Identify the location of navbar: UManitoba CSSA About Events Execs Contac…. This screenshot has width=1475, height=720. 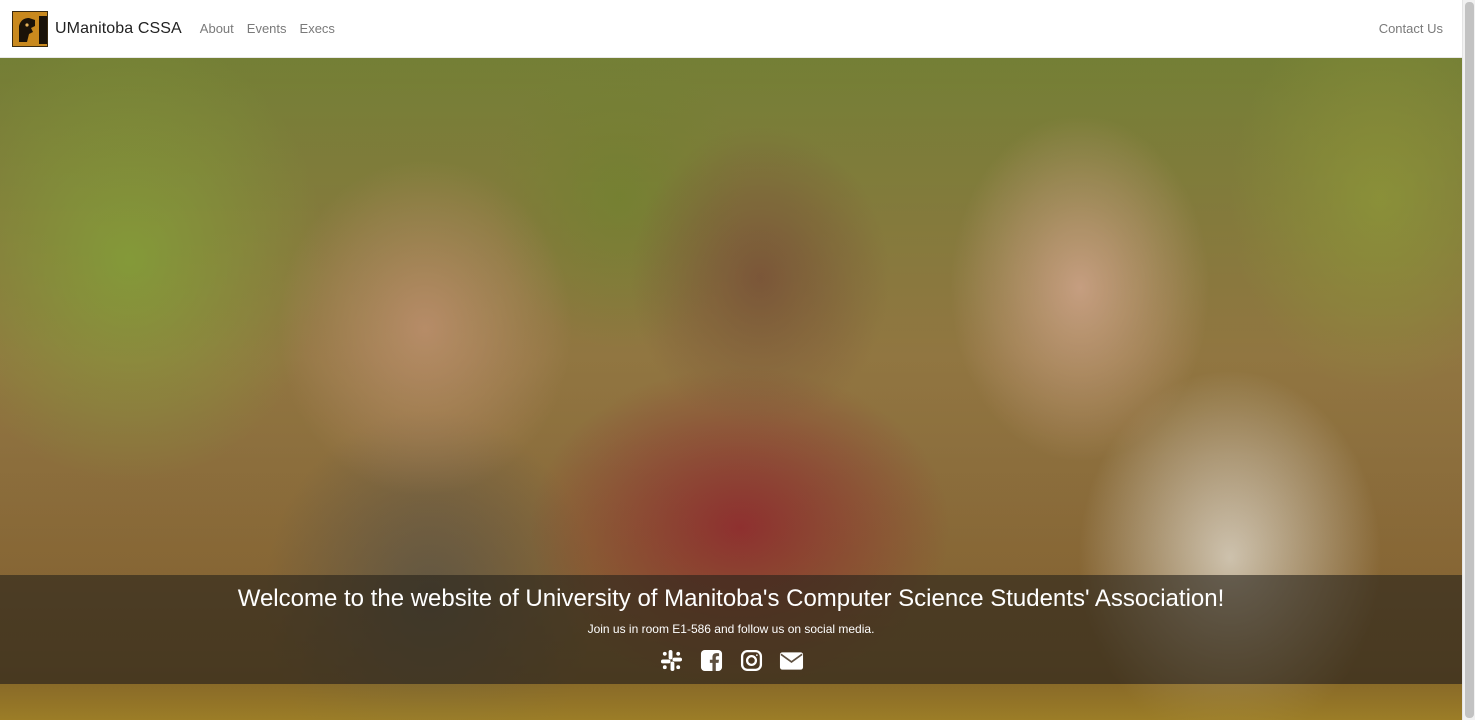
(731, 29).